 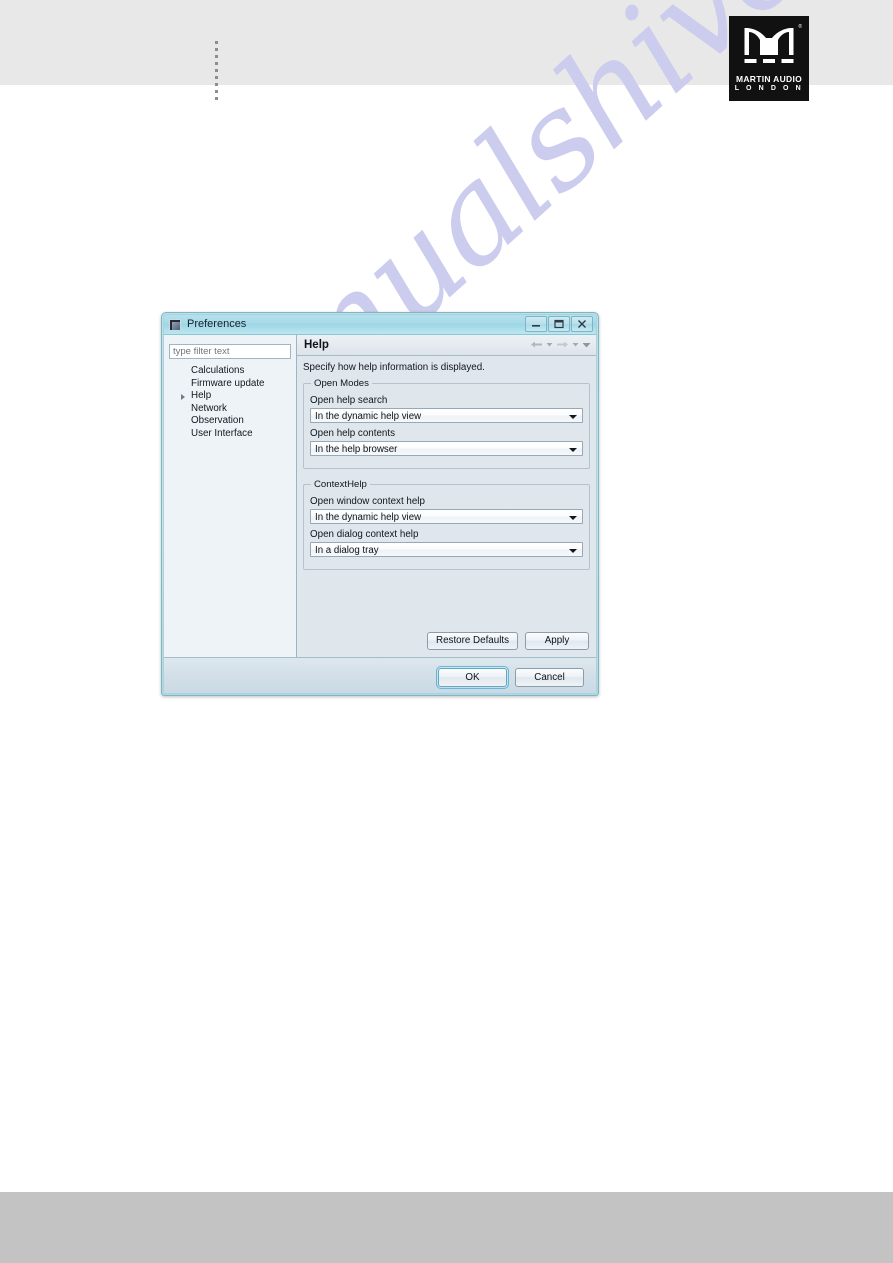 What do you see at coordinates (218, 370) in the screenshot?
I see `tree-item-label: Calculations` at bounding box center [218, 370].